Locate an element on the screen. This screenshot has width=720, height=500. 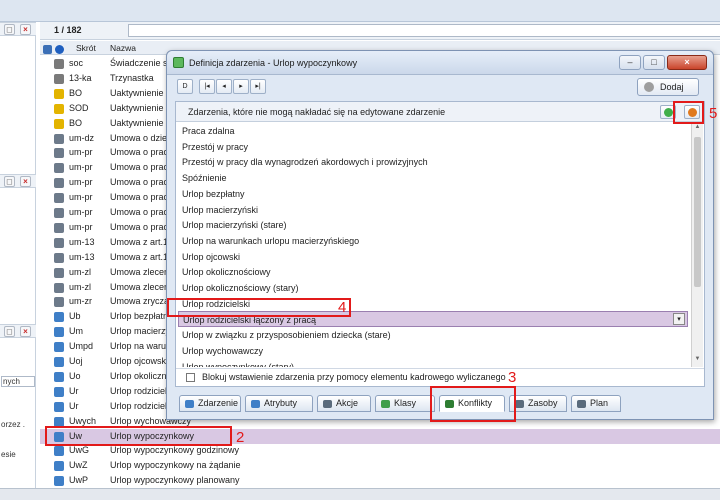
close-button: × is located at coordinates (687, 62).